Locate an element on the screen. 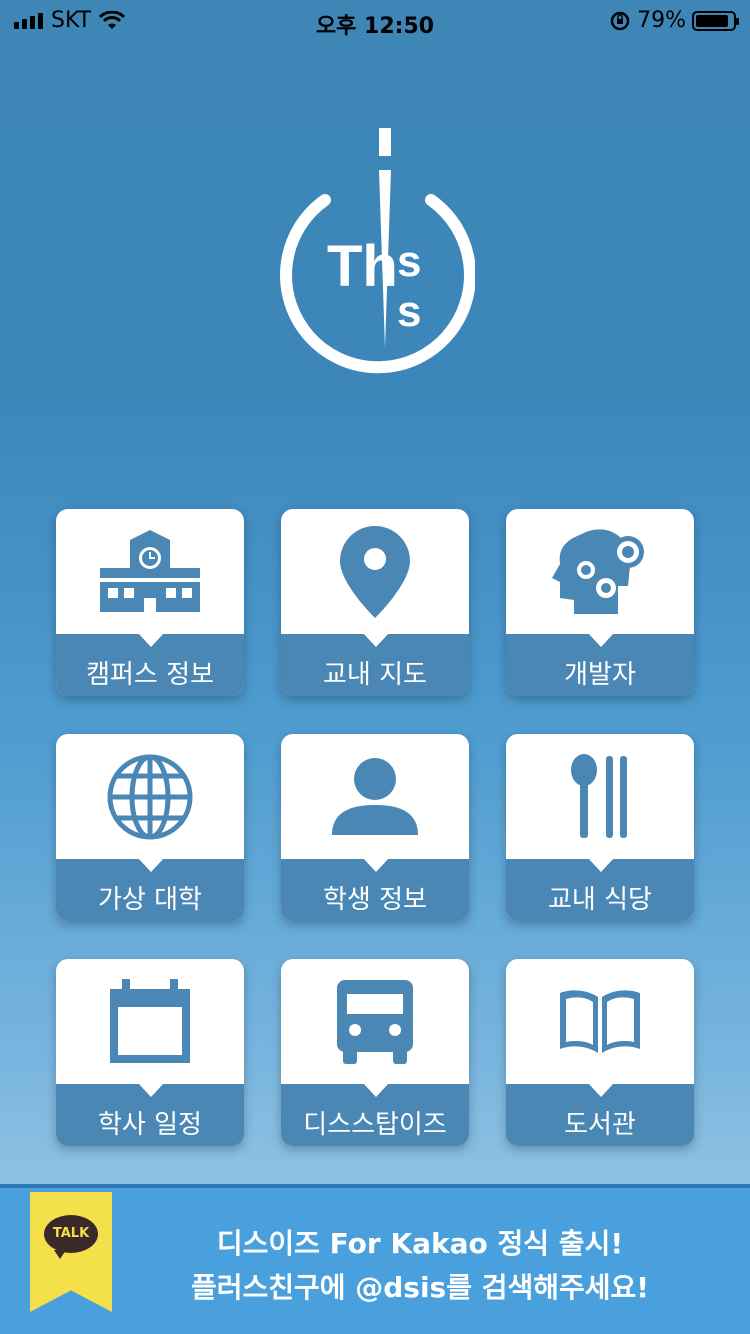  logo-text-s-bottom: s is located at coordinates (409, 311).